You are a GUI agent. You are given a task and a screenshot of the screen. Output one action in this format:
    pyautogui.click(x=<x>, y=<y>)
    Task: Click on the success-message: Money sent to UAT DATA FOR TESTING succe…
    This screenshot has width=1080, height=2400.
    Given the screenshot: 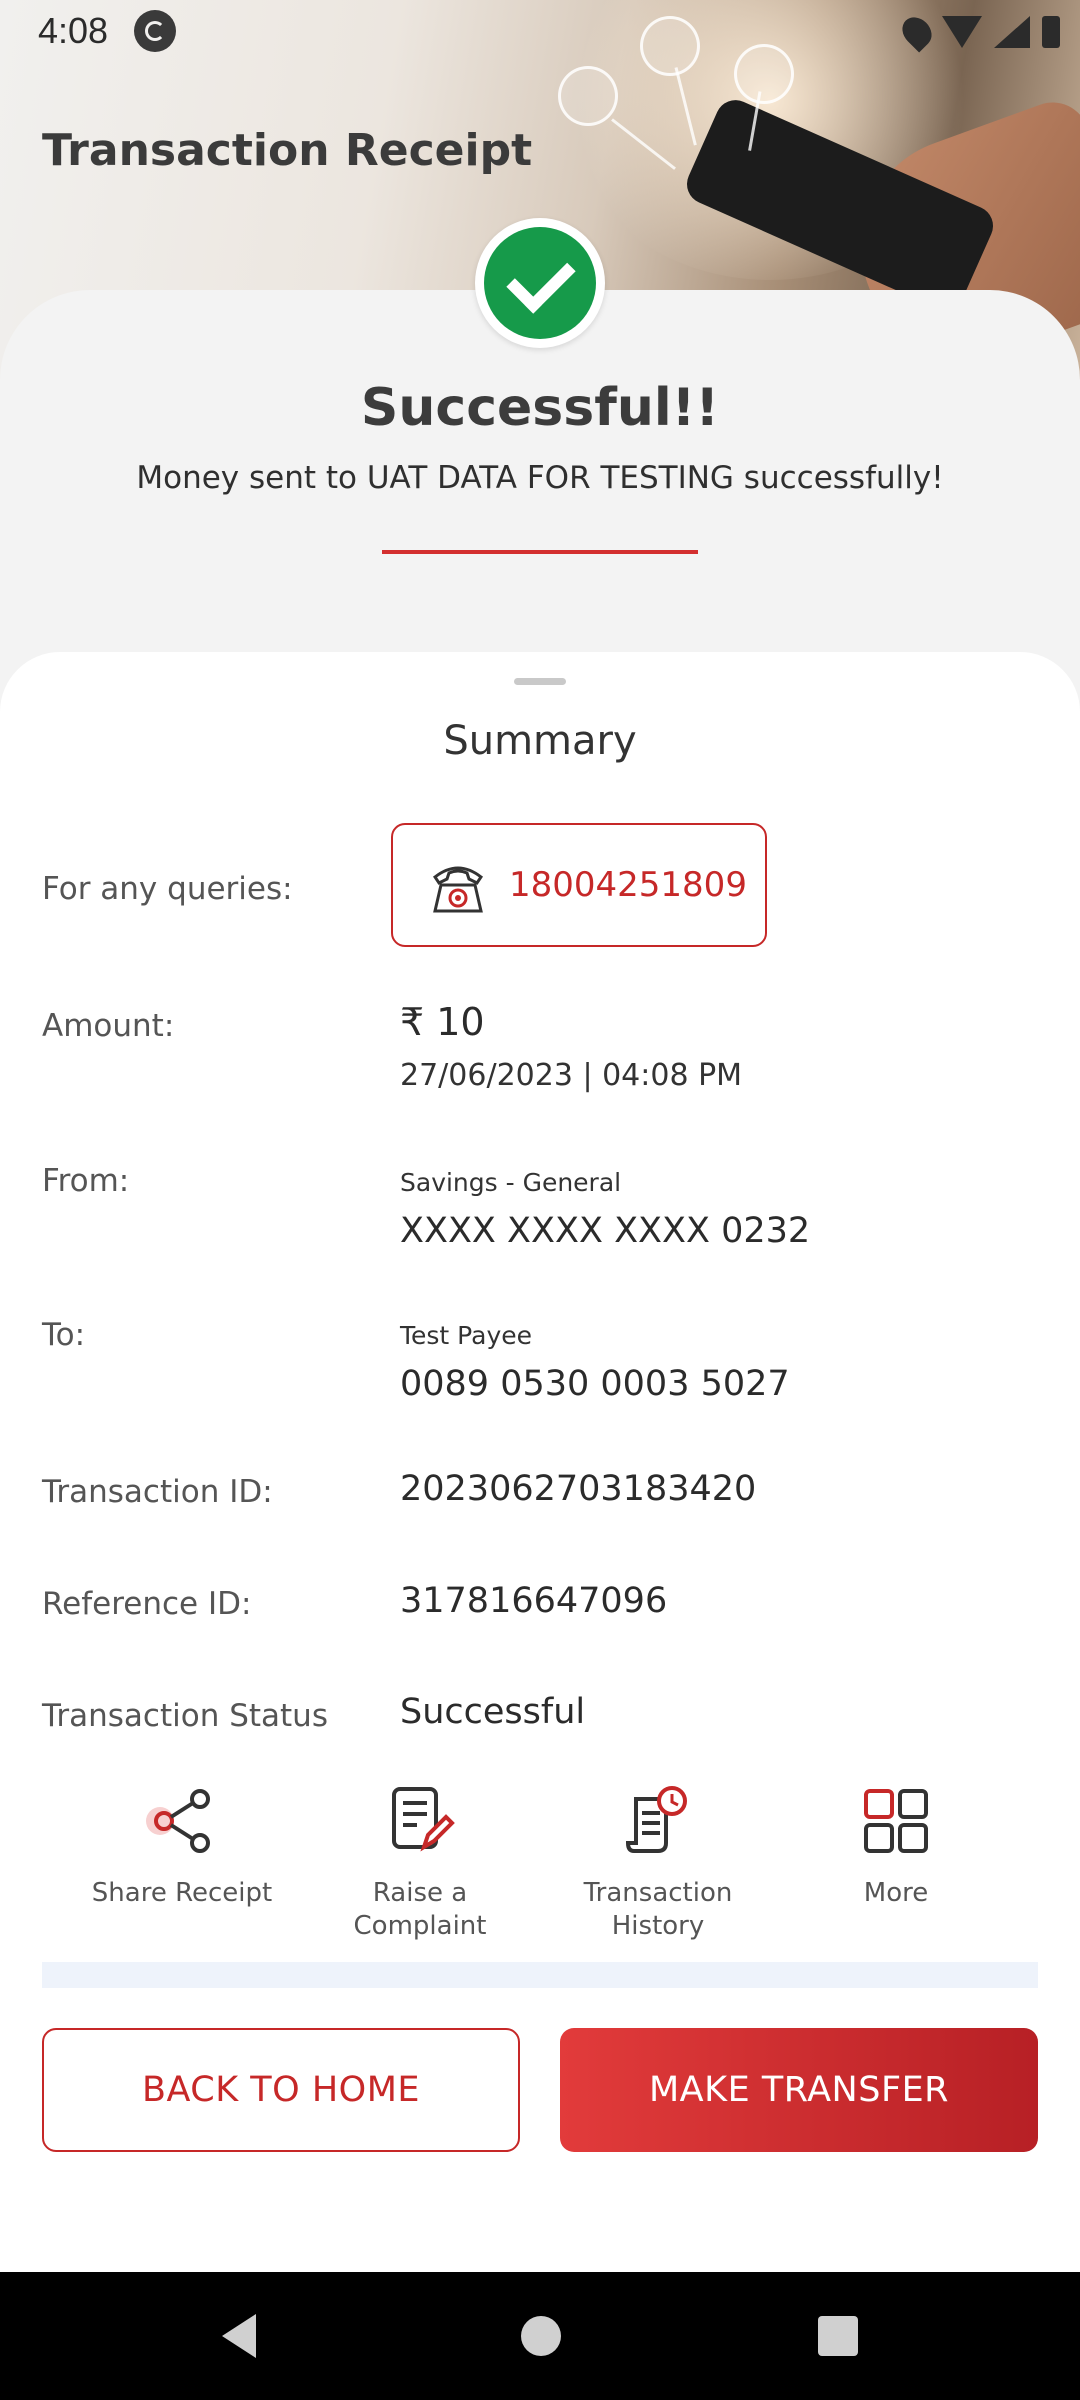 What is the action you would take?
    pyautogui.click(x=540, y=478)
    